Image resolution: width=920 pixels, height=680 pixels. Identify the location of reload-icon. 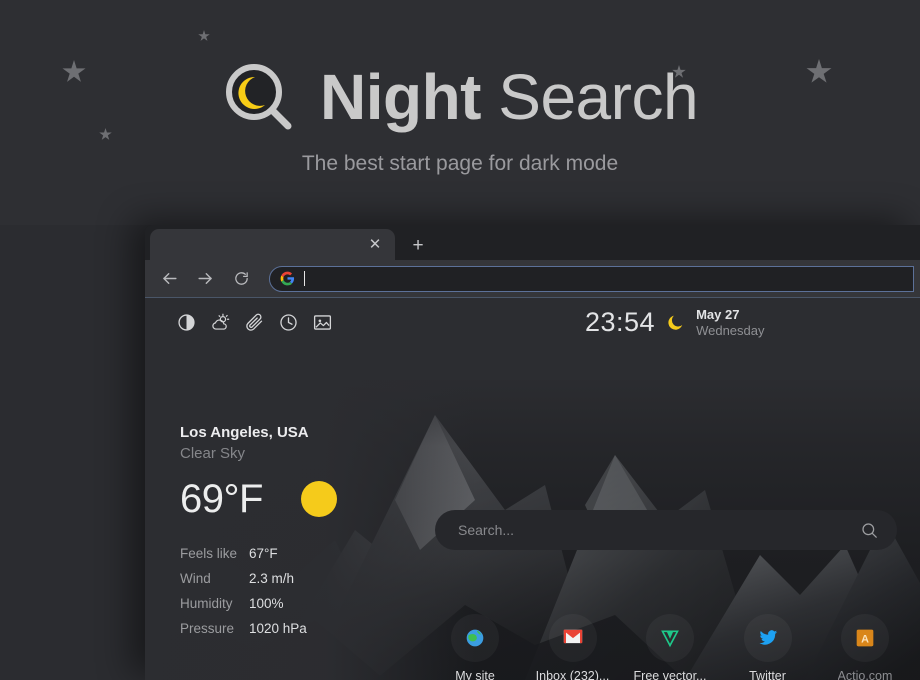
(241, 279).